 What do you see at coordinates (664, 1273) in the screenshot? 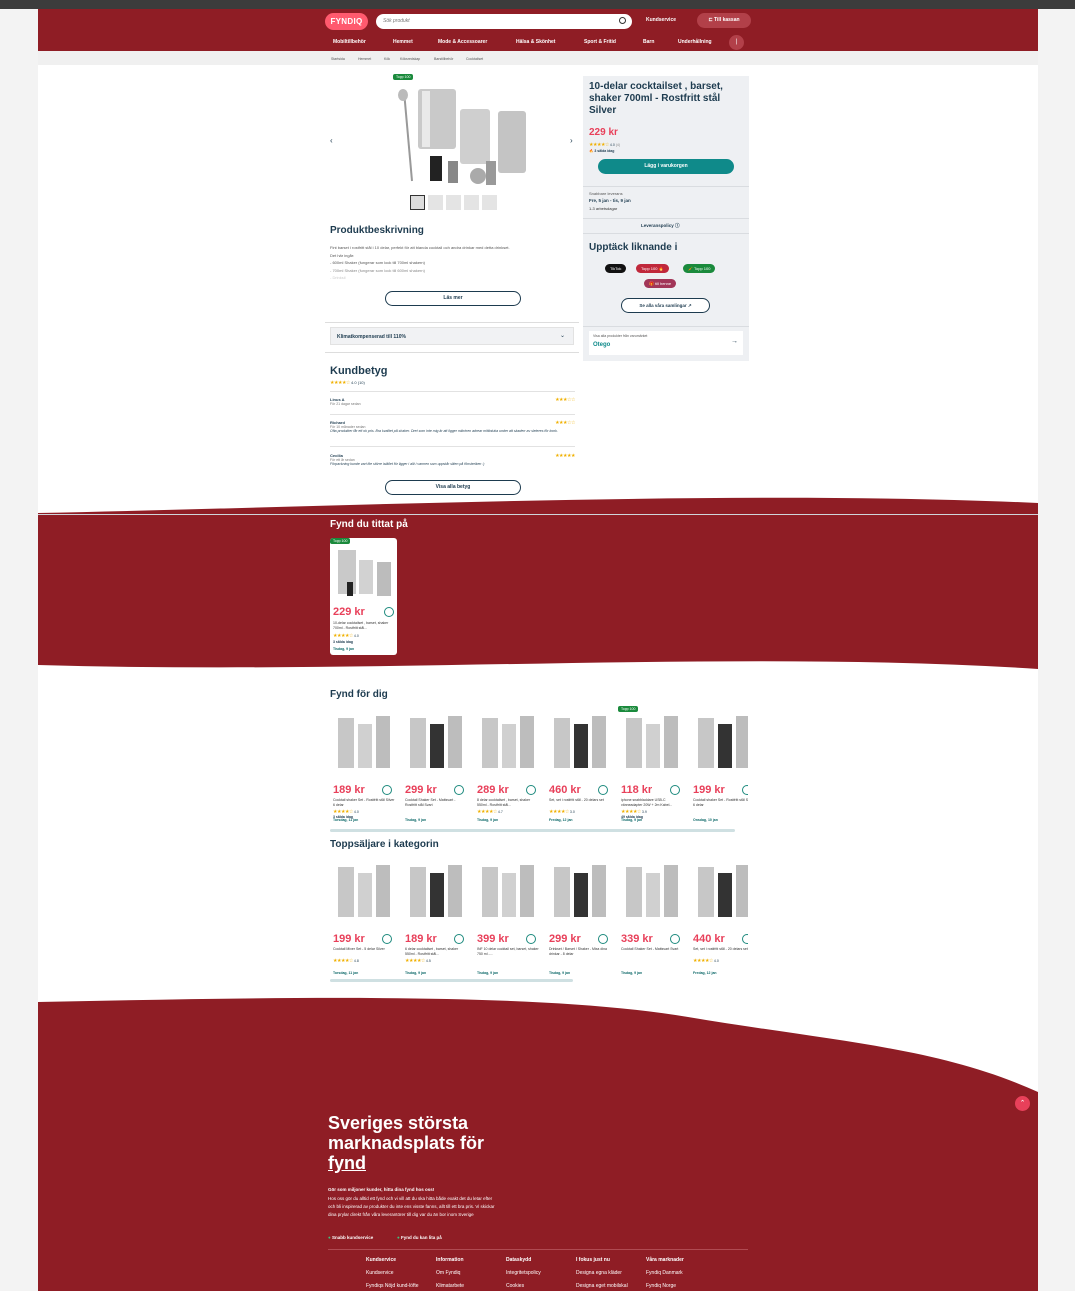
I see `footer-link: Fyndiq Danmark` at bounding box center [664, 1273].